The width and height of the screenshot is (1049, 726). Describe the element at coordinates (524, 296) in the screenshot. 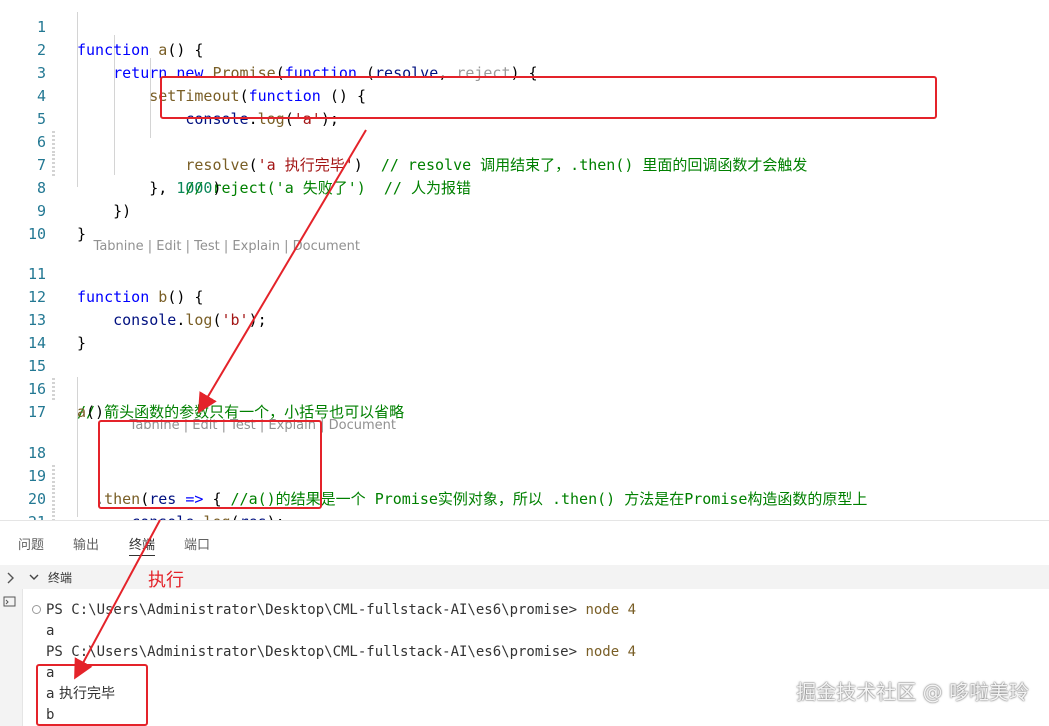

I see `code-line-12: 12 console.log('b');` at that location.